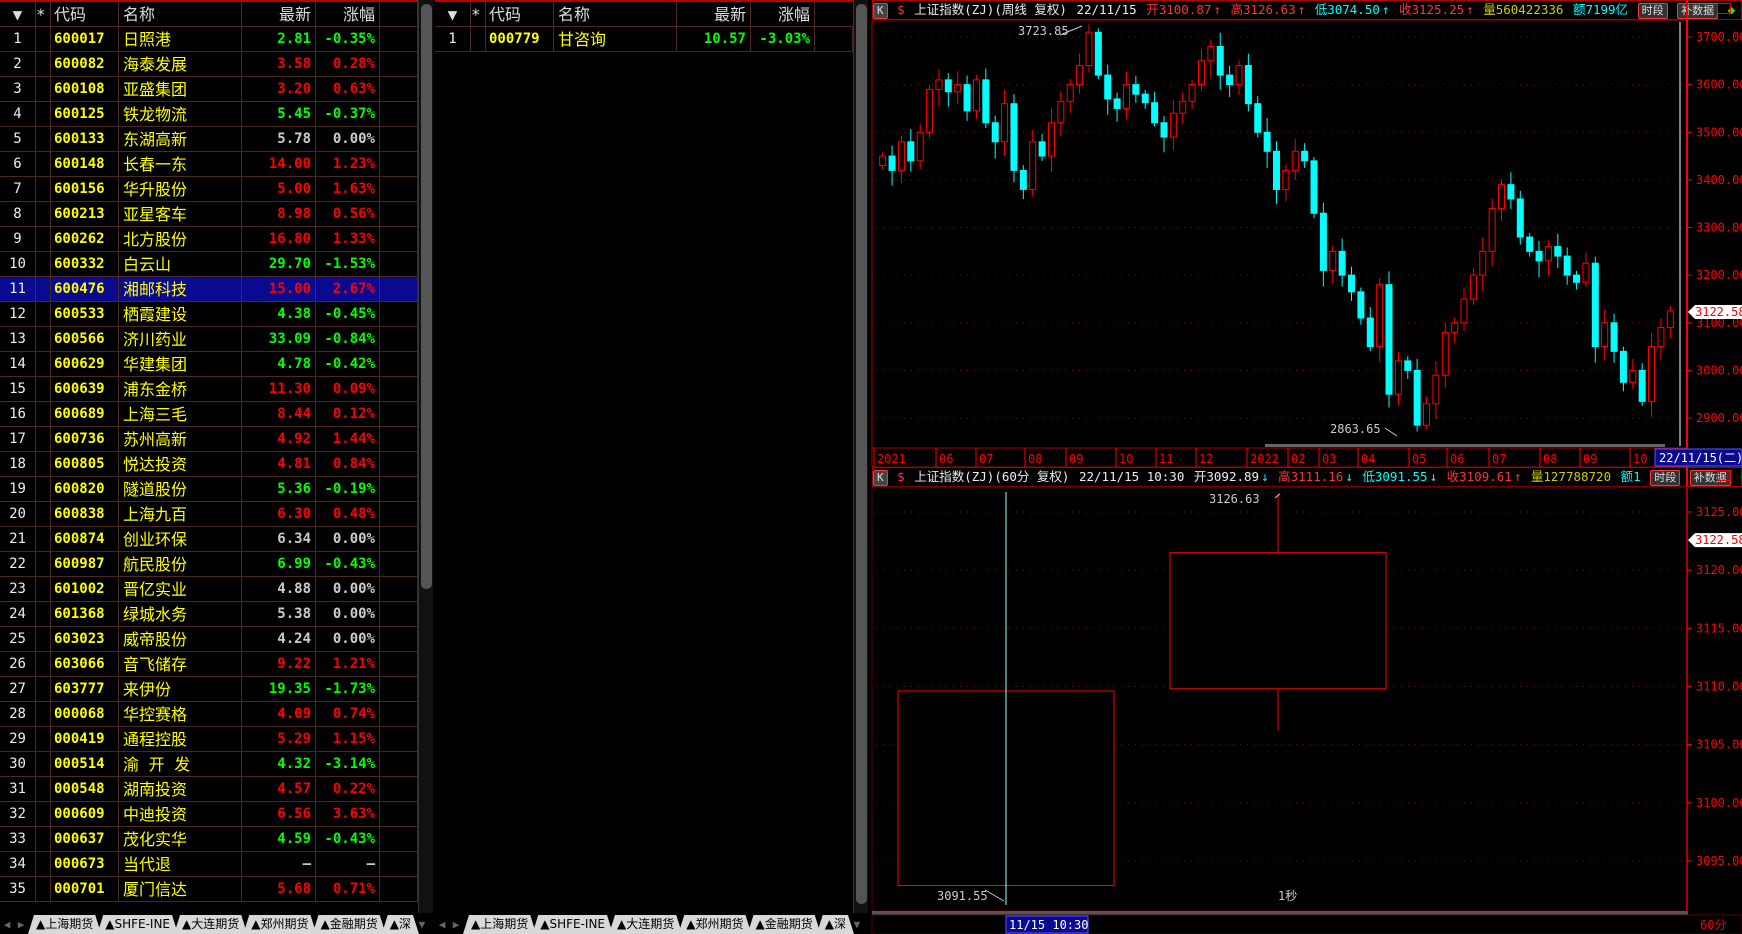  What do you see at coordinates (1719, 745) in the screenshot?
I see `y-tick-label: 3105.00` at bounding box center [1719, 745].